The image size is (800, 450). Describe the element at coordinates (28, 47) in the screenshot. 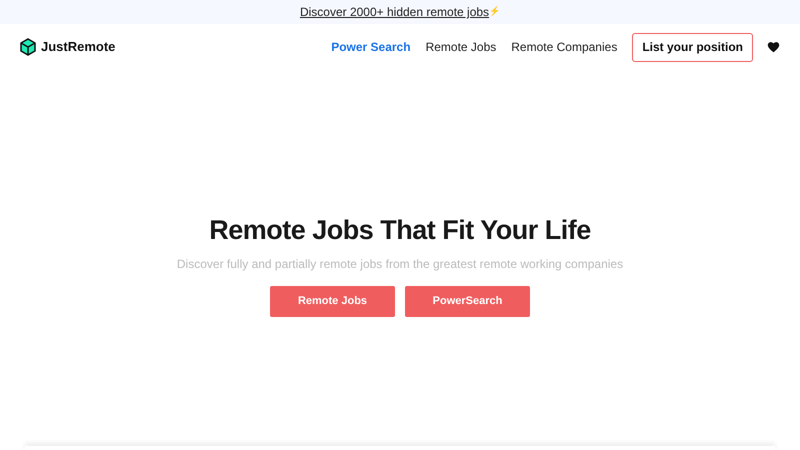

I see `logo-icon` at that location.